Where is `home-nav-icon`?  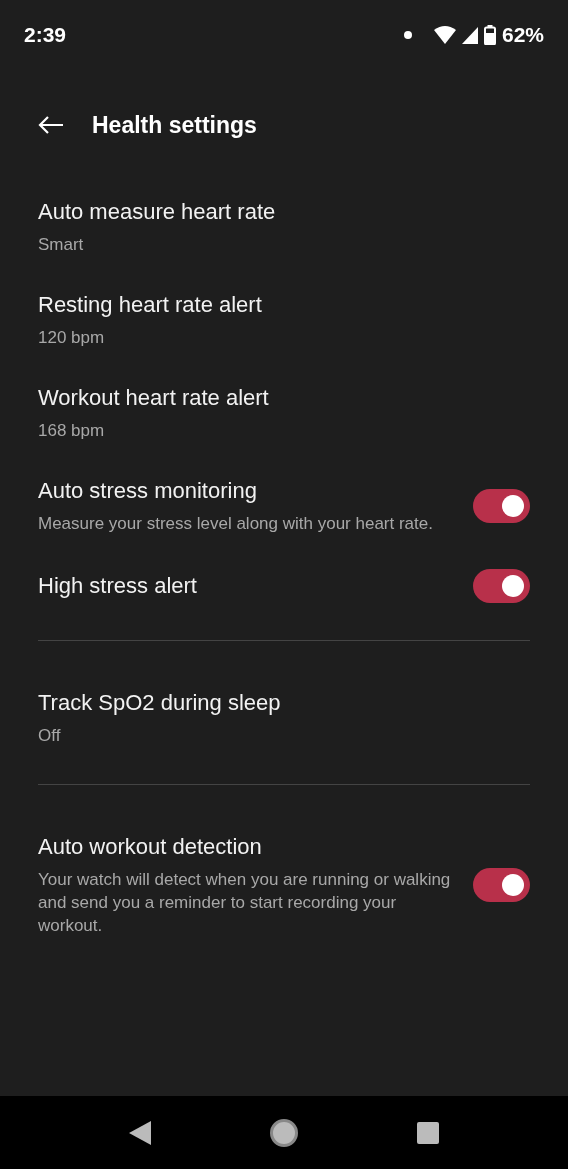 home-nav-icon is located at coordinates (284, 1132).